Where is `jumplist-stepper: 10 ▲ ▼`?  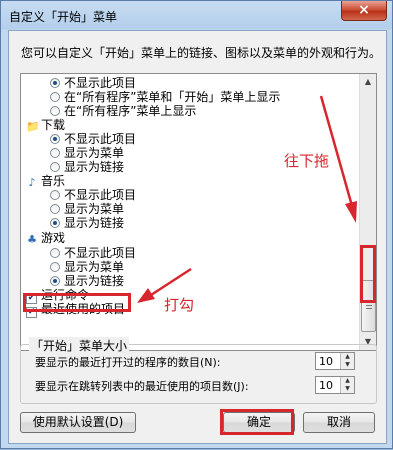
jumplist-stepper: 10 ▲ ▼ is located at coordinates (335, 385).